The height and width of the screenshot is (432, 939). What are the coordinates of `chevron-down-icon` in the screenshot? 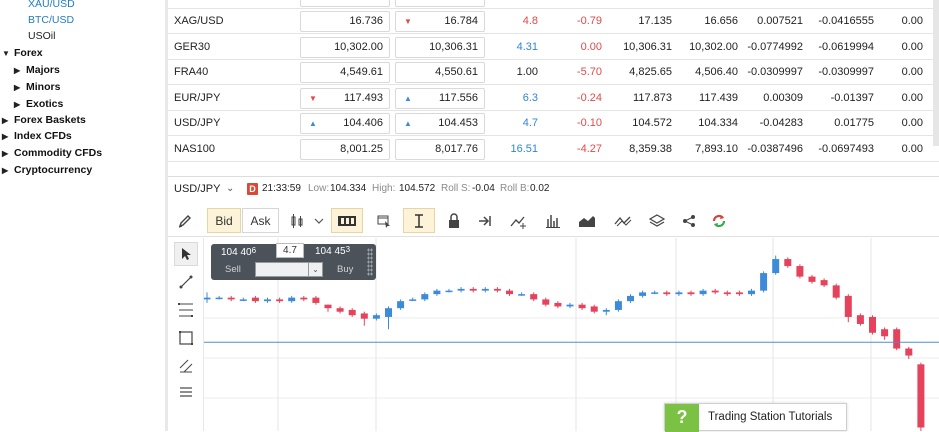 It's located at (319, 220).